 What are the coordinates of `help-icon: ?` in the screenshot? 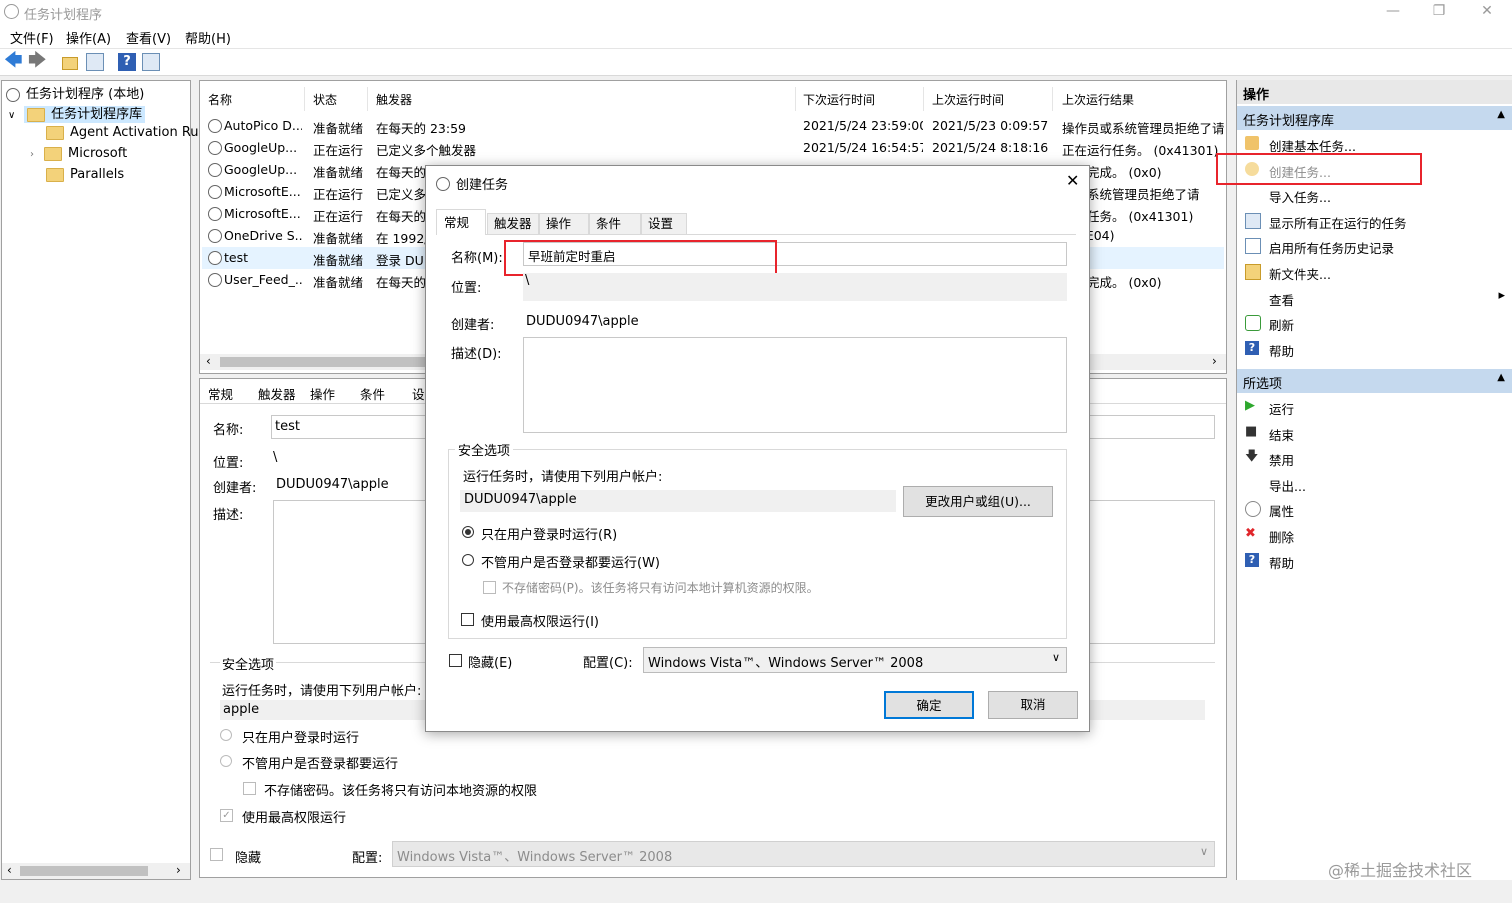 It's located at (127, 62).